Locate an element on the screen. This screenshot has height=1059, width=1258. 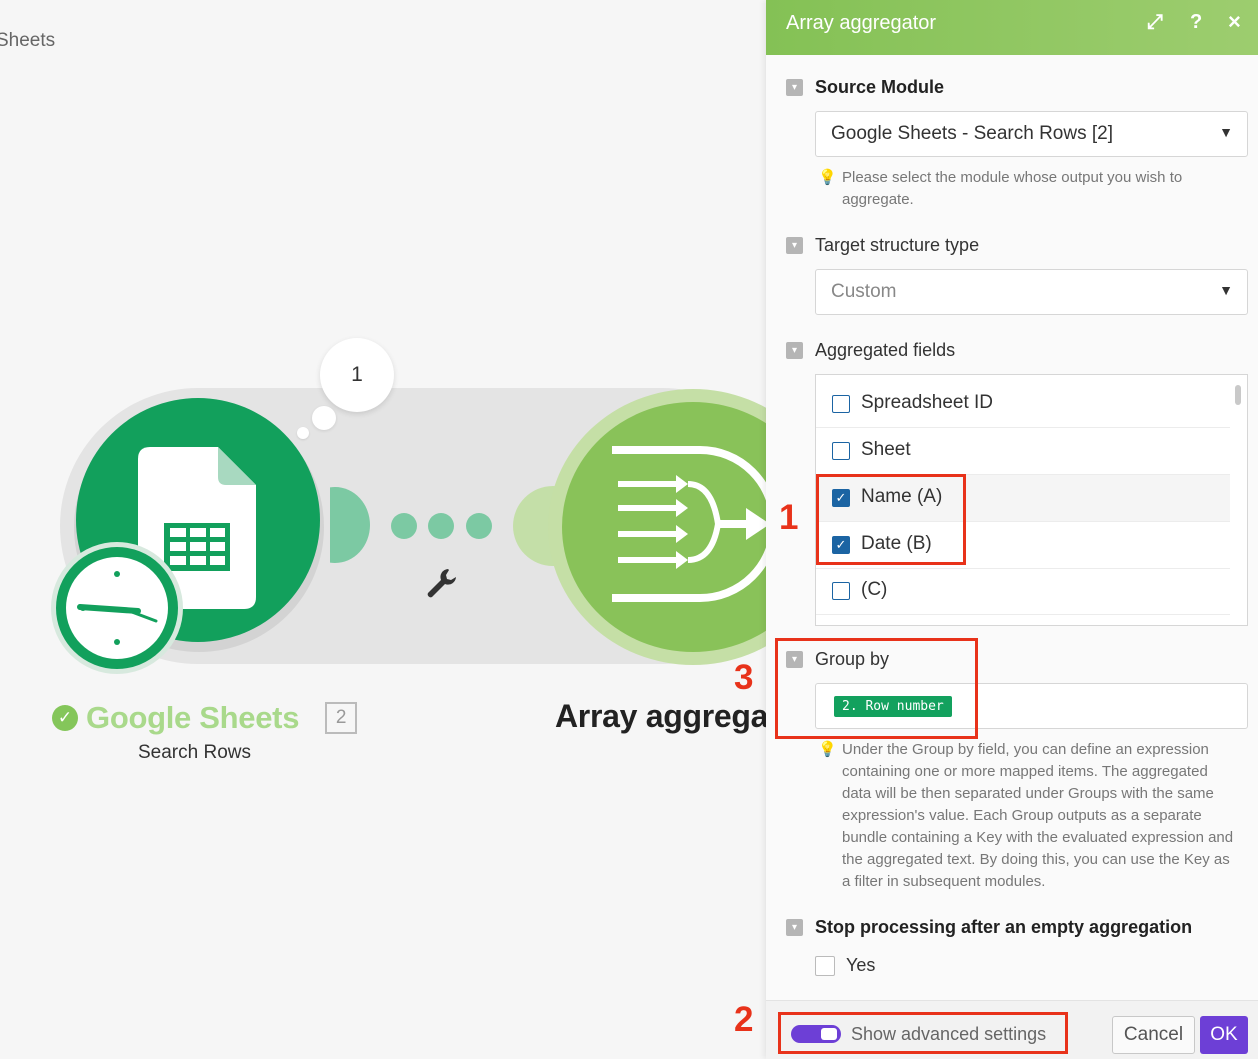
array-aggregator-title: Array aggrega is located at coordinates (660, 716).